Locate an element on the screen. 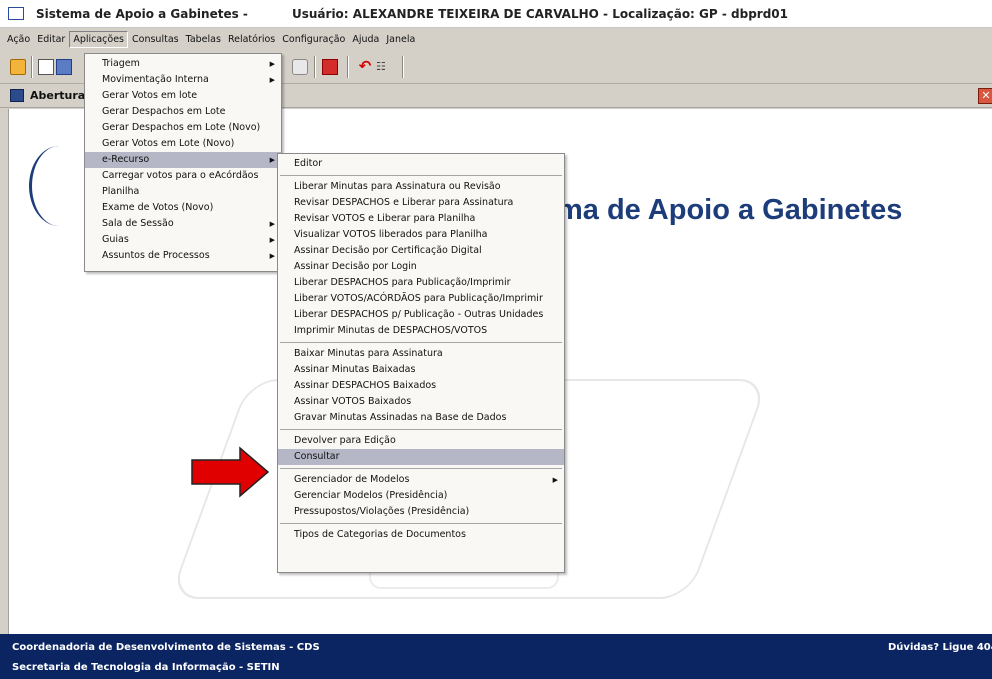 This screenshot has height=679, width=992. menu-item-baixar-minutas: Baixar Minutas para Assinatura is located at coordinates (421, 354).